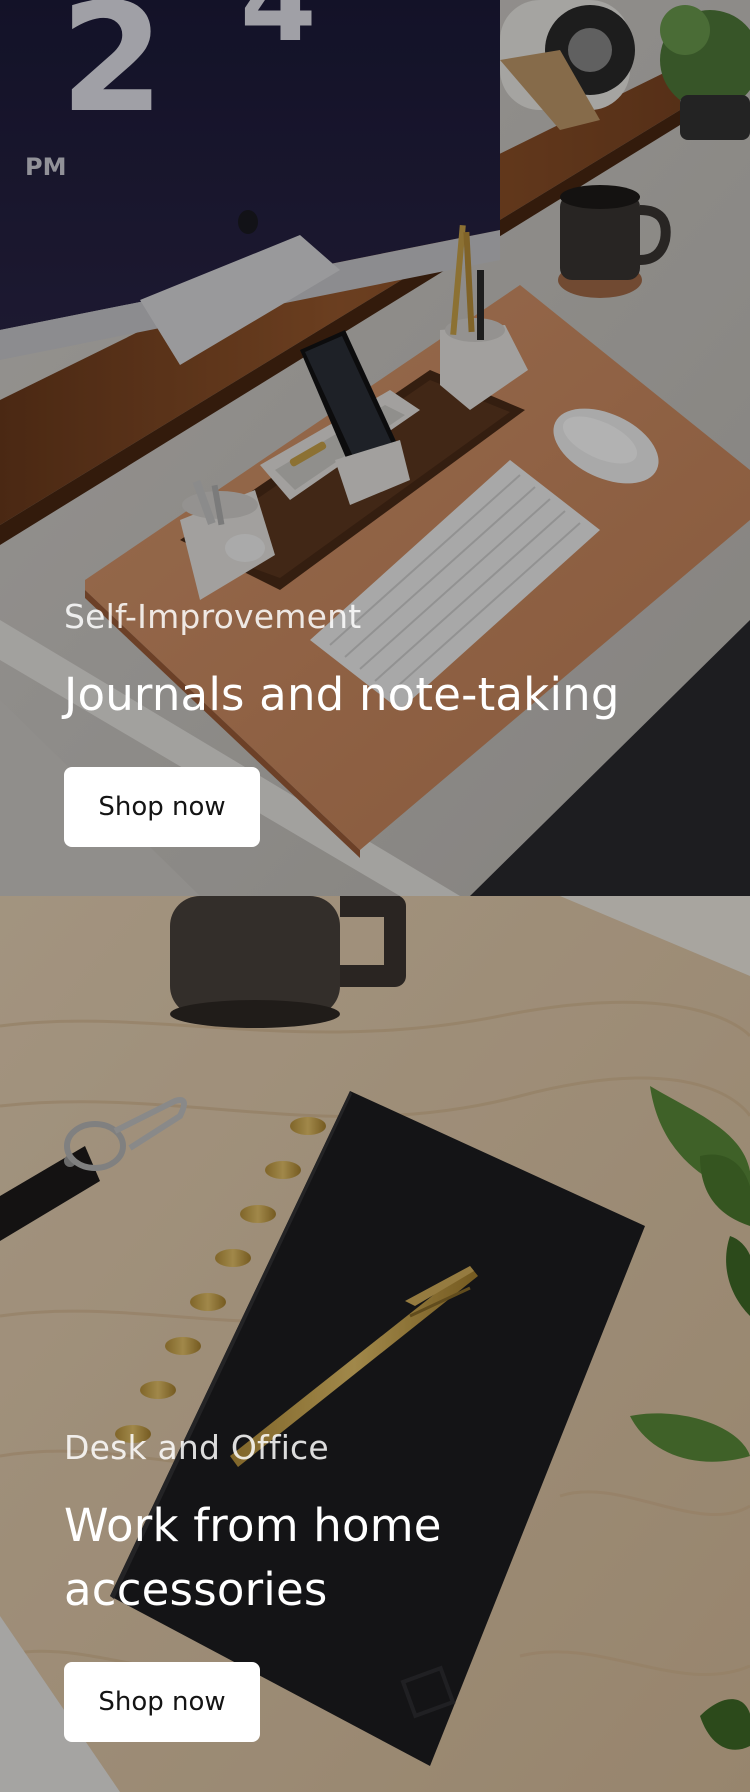  What do you see at coordinates (213, 616) in the screenshot?
I see `promo-category: Self-Improvement` at bounding box center [213, 616].